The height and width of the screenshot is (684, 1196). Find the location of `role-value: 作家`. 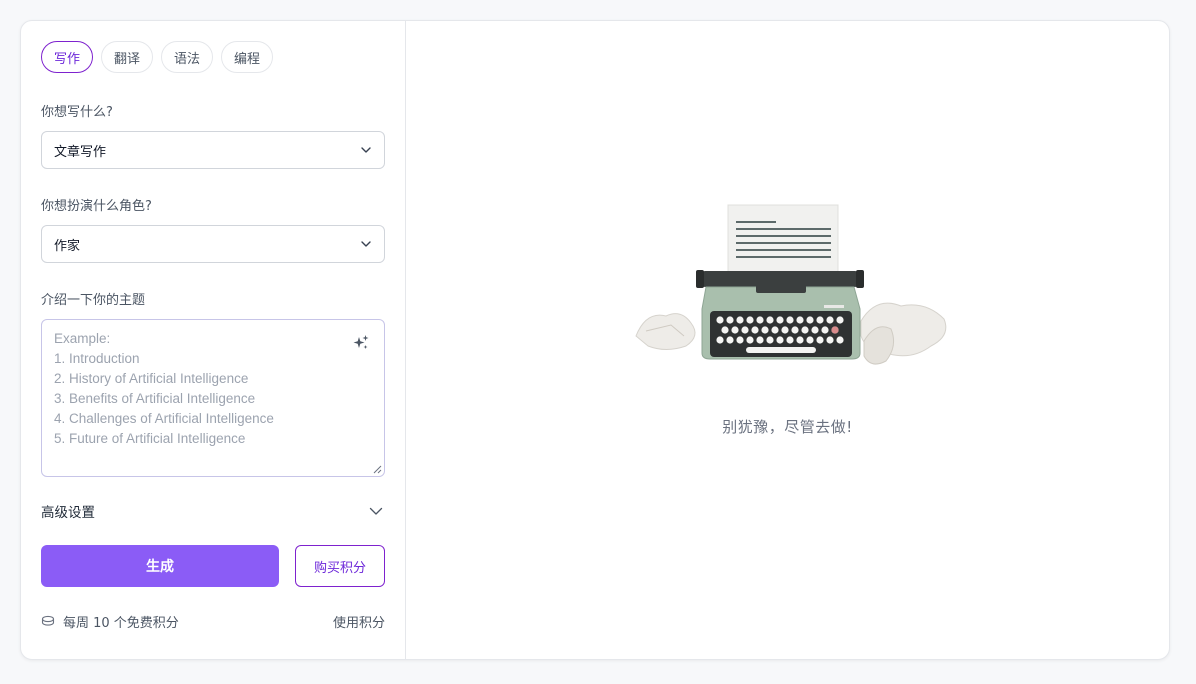

role-value: 作家 is located at coordinates (67, 246).